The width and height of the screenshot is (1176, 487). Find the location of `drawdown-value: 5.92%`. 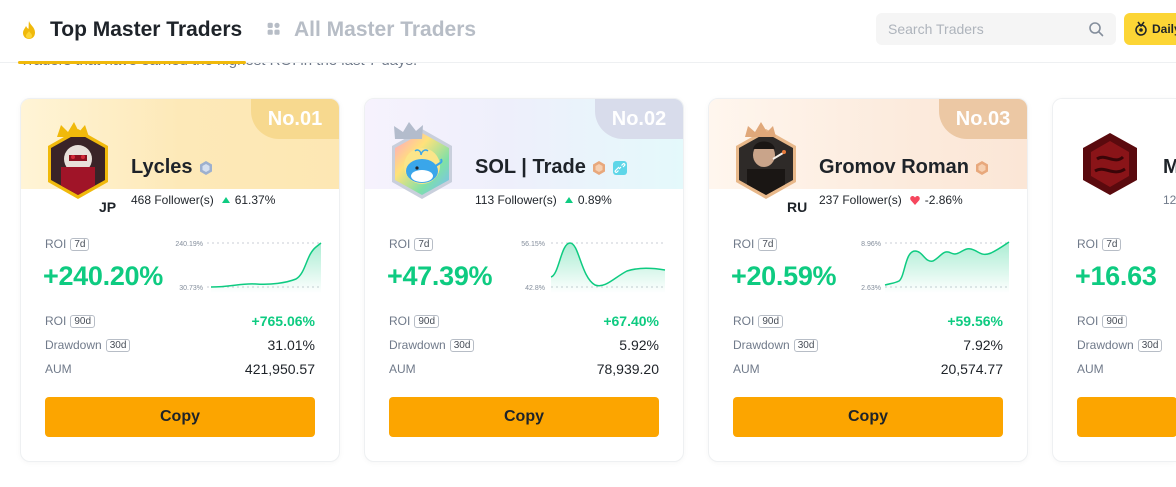

drawdown-value: 5.92% is located at coordinates (639, 345).